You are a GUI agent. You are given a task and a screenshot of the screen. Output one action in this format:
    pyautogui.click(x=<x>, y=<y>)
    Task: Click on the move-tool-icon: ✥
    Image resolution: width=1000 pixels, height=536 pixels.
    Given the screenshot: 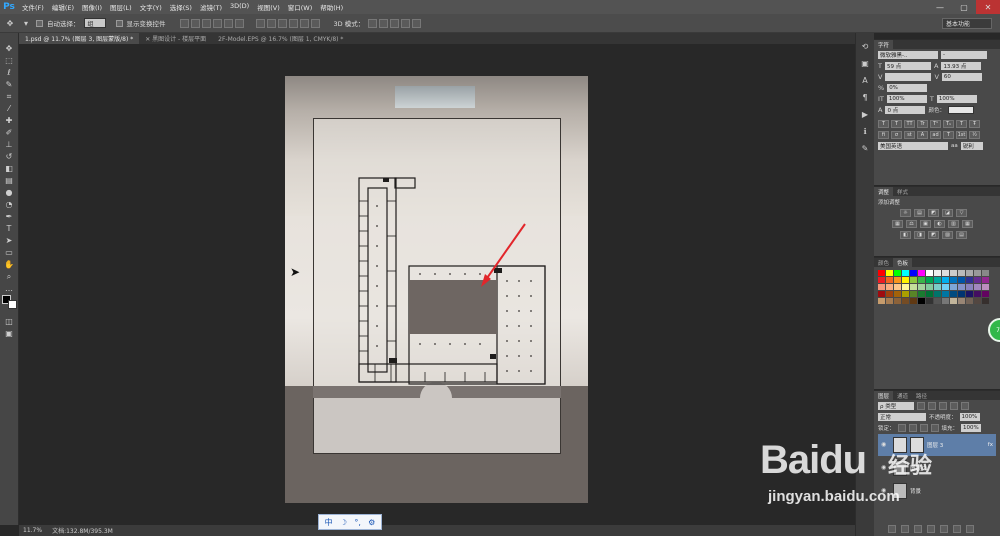 What is the action you would take?
    pyautogui.click(x=9, y=48)
    